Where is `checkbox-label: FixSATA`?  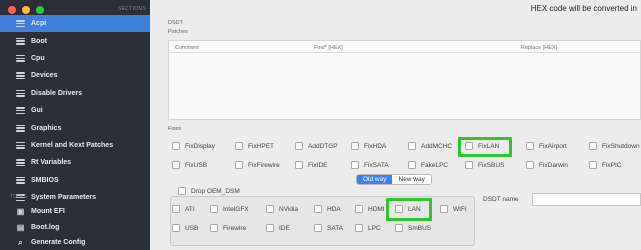
checkbox-label: FixSATA is located at coordinates (376, 165).